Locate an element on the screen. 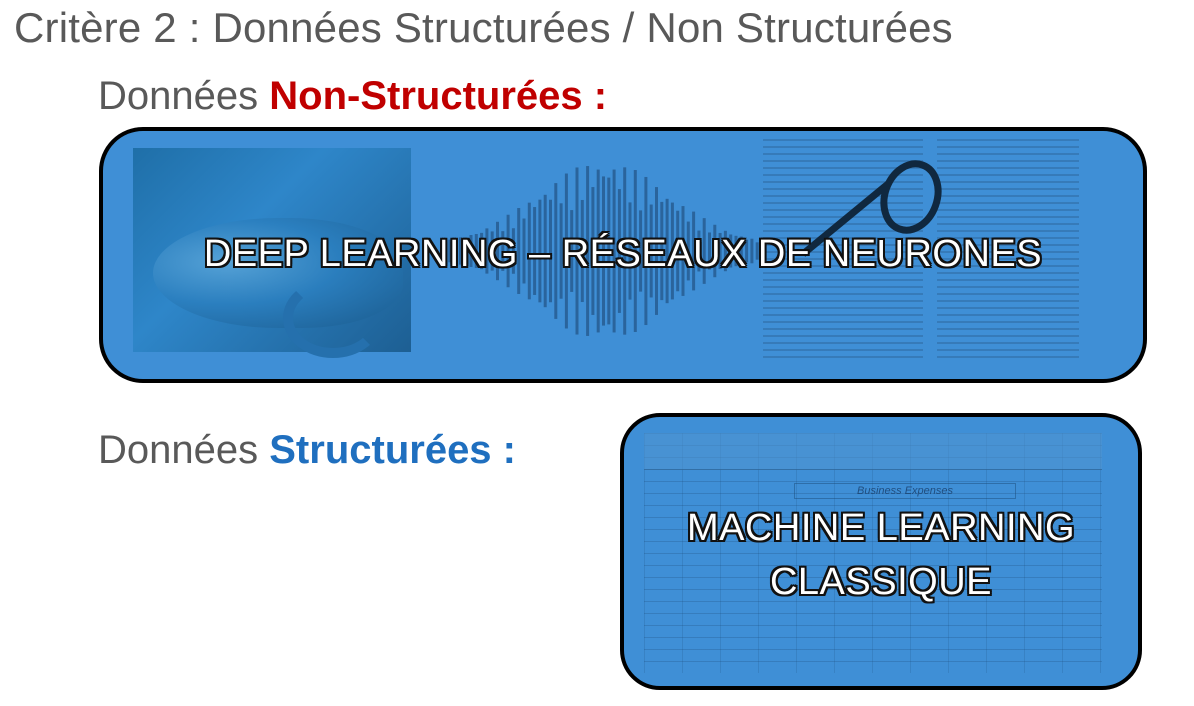 The width and height of the screenshot is (1194, 706). unstructured-heading: Données Non-Structurées : is located at coordinates (352, 96).